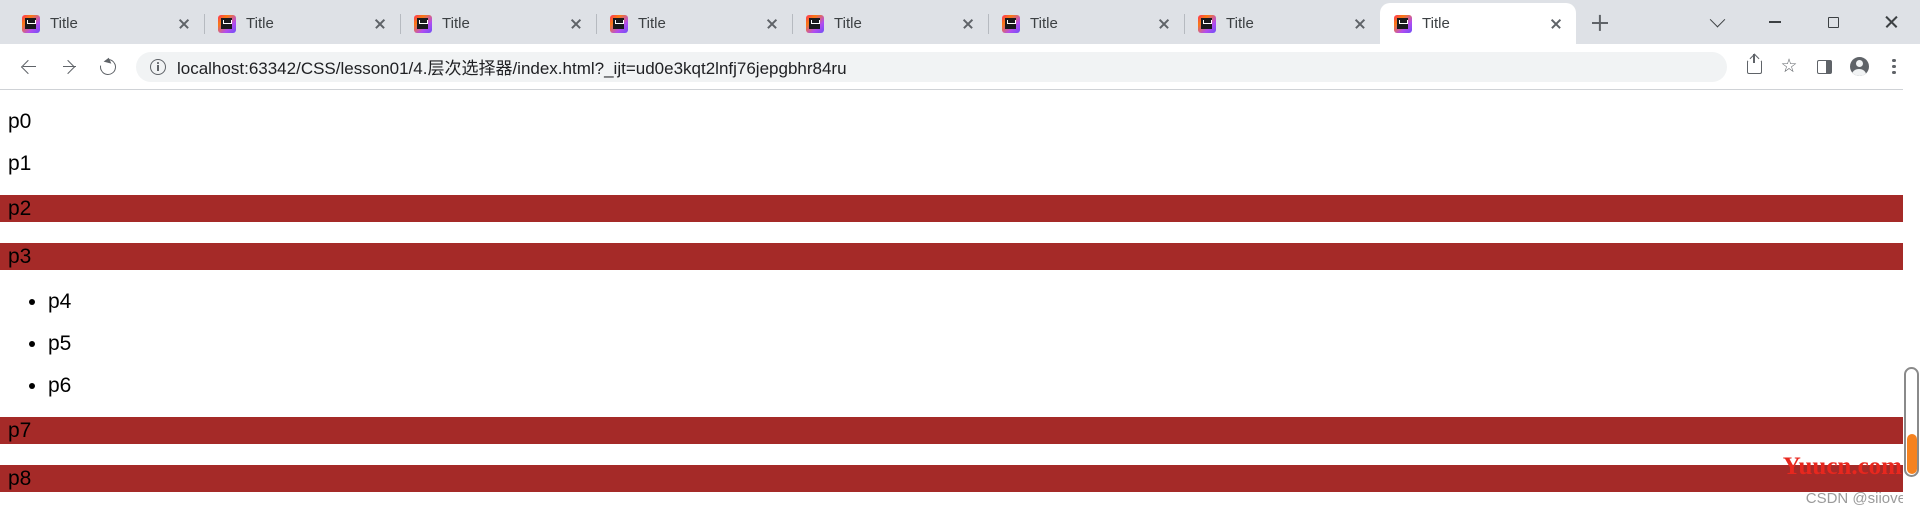 The width and height of the screenshot is (1920, 512). I want to click on browser-tab-2: Title, so click(302, 23).